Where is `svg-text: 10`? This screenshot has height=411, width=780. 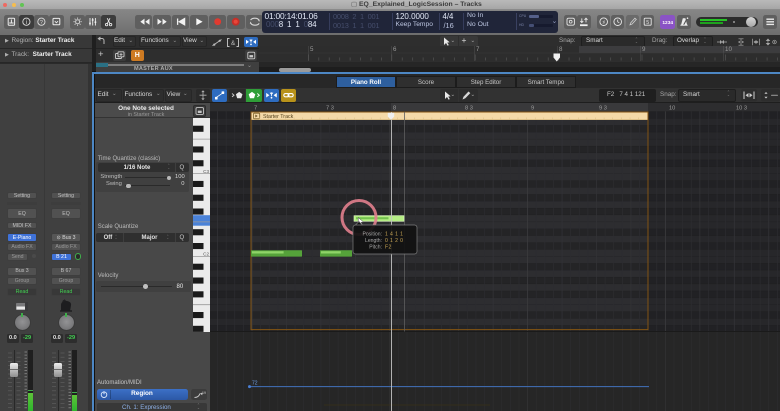 svg-text: 10 is located at coordinates (672, 108).